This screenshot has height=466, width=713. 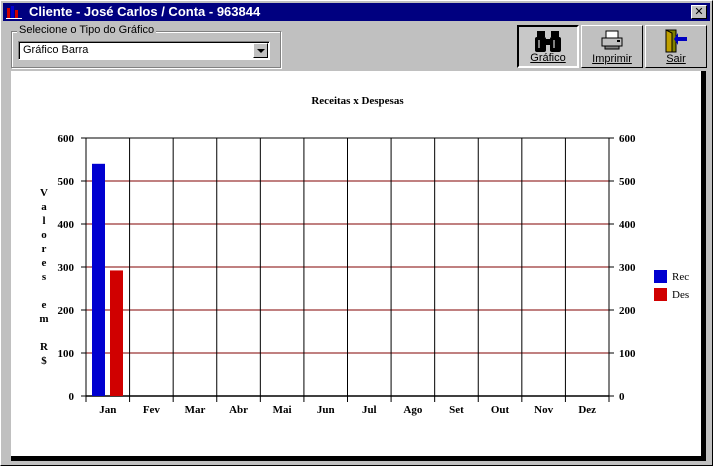 What do you see at coordinates (627, 311) in the screenshot?
I see `y2-tick-label: 200` at bounding box center [627, 311].